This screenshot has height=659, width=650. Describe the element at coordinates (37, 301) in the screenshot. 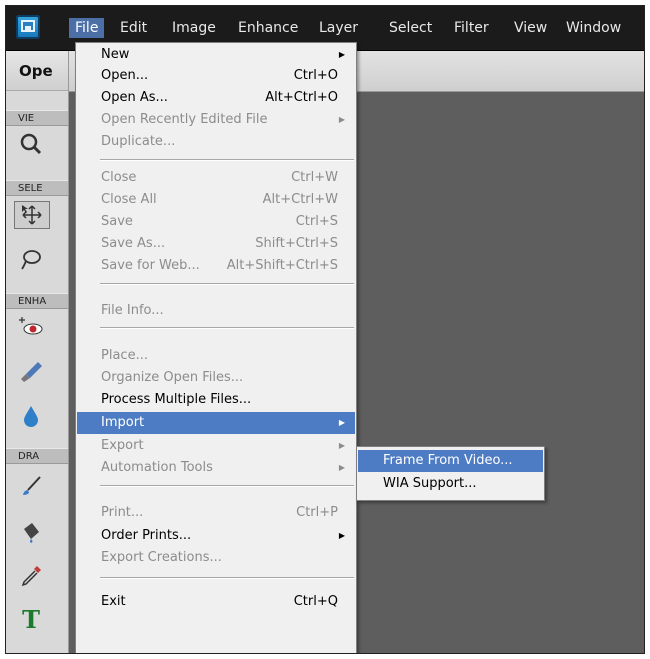

I see `section-enhance: ENHA` at that location.